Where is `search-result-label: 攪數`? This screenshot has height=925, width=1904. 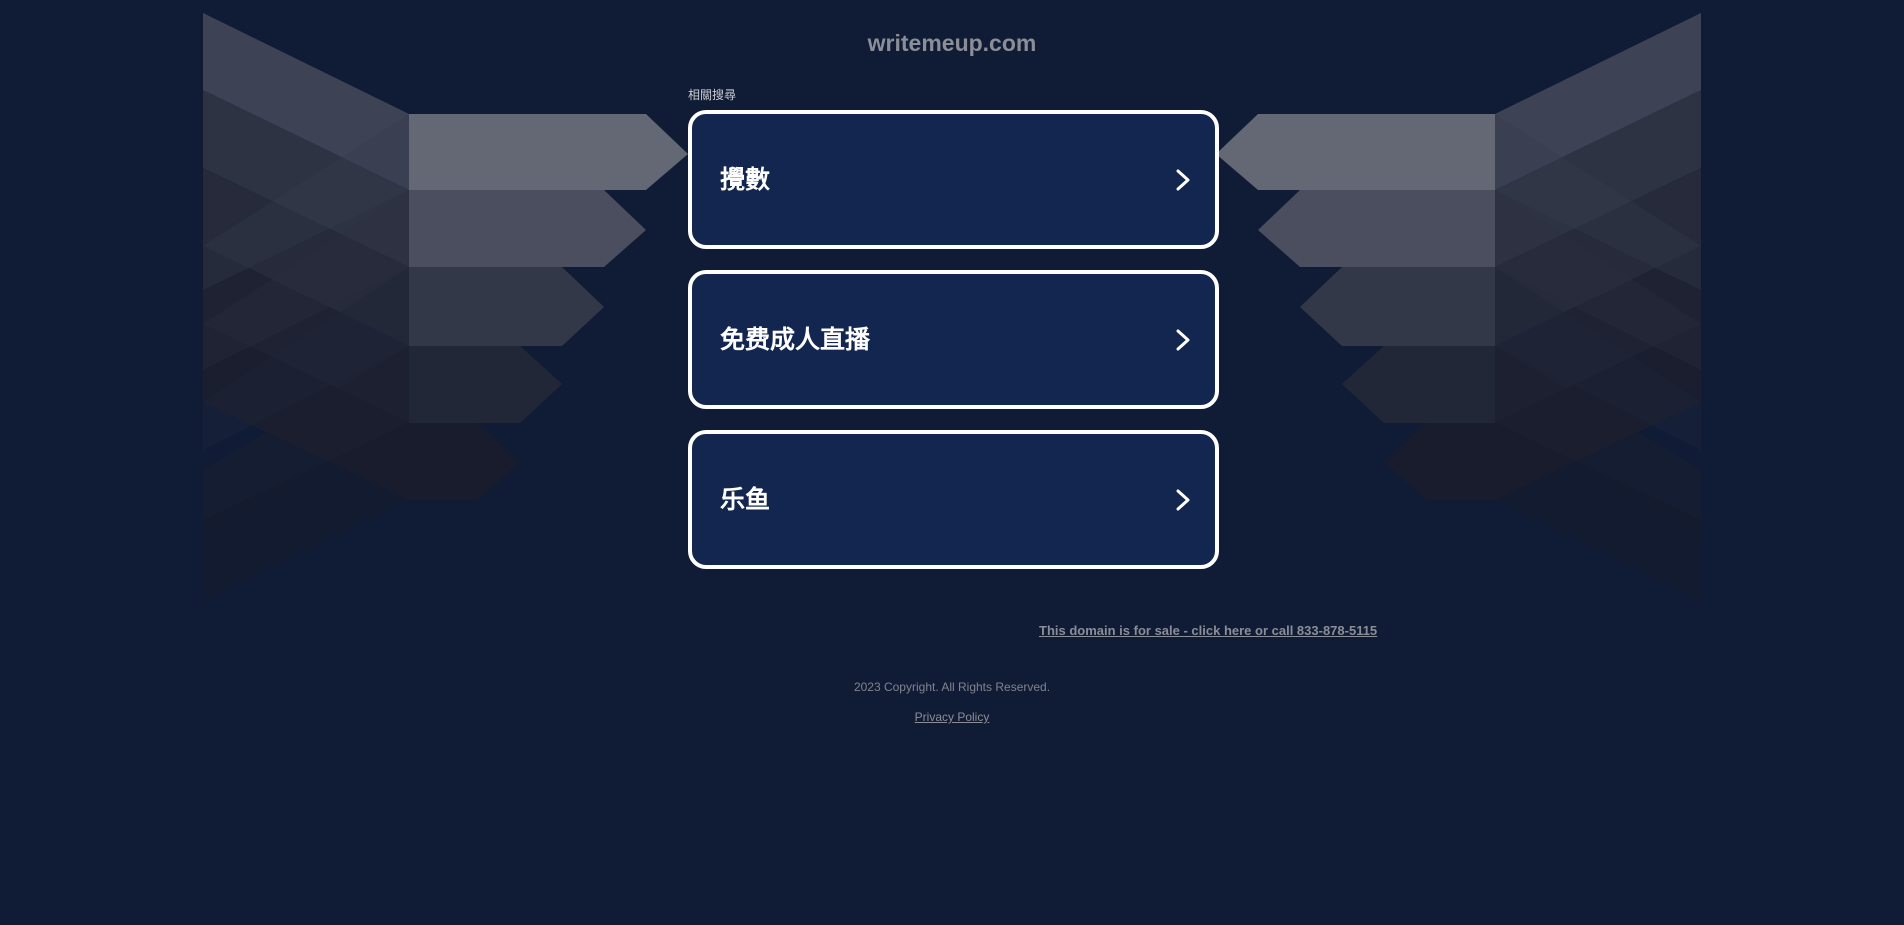
search-result-label: 攪數 is located at coordinates (745, 179).